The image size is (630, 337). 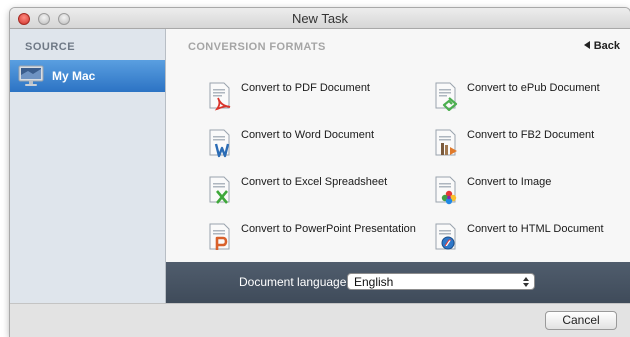 What do you see at coordinates (581, 320) in the screenshot?
I see `cancel-button: Cancel` at bounding box center [581, 320].